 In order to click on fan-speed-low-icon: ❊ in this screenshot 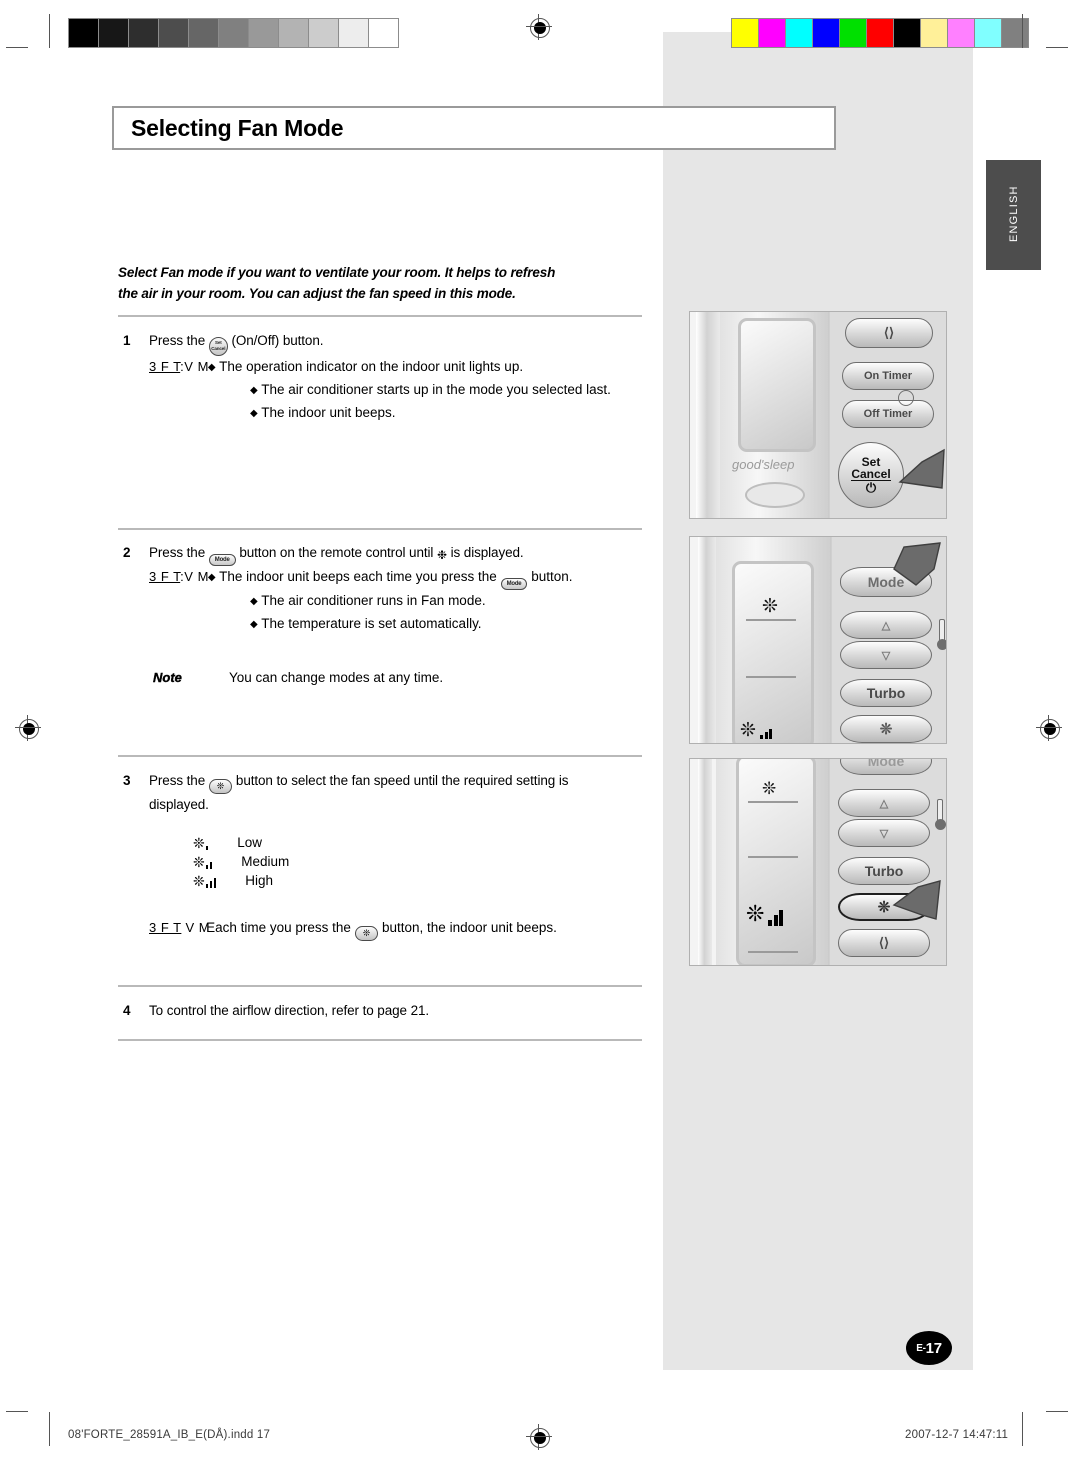, I will do `click(201, 842)`.